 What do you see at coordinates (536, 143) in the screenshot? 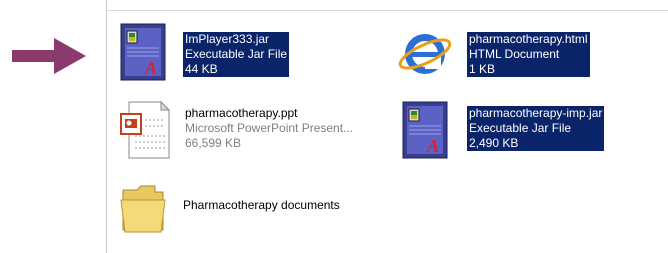
I see `file-size: 2,490 KB` at bounding box center [536, 143].